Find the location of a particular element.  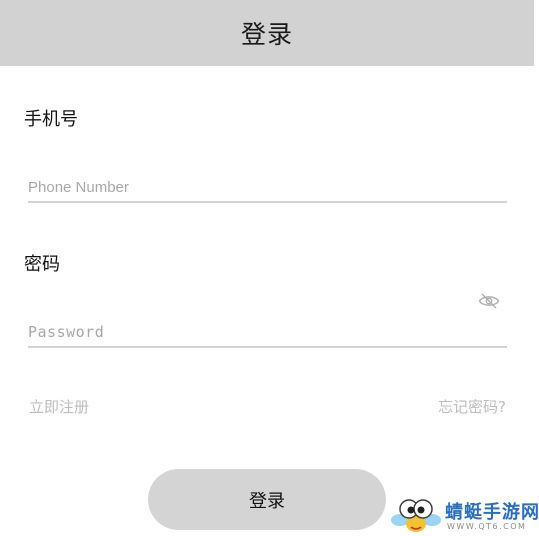

password-input is located at coordinates (248, 332).